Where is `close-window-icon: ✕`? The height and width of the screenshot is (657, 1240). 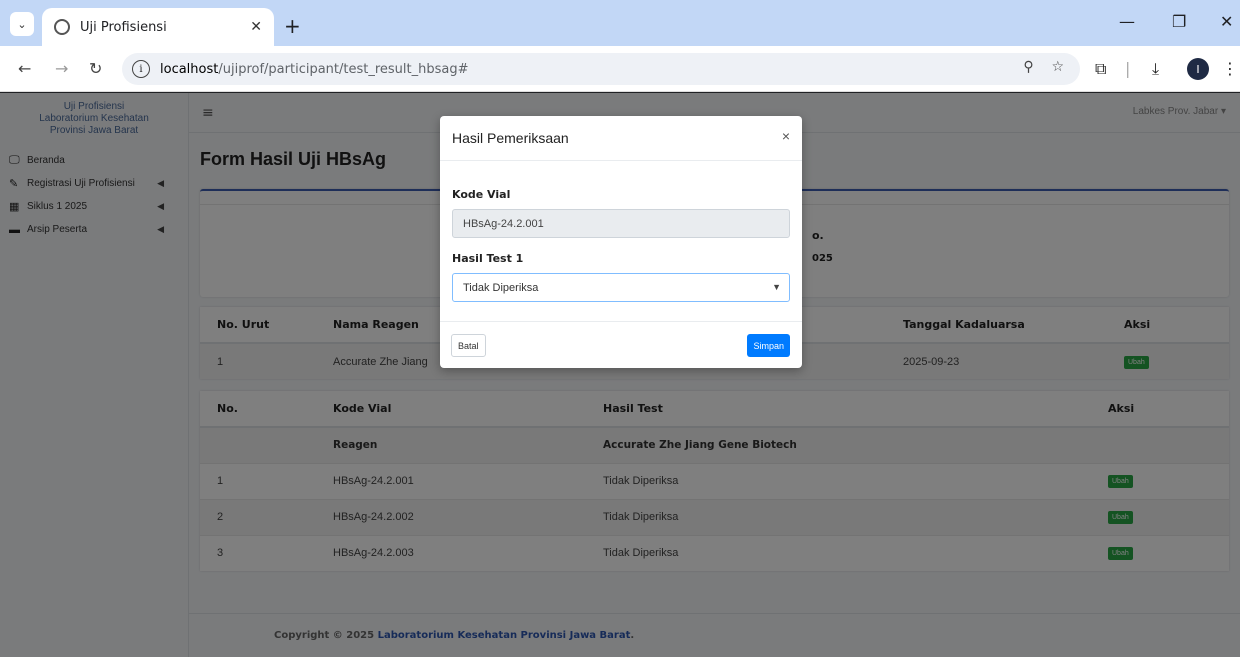 close-window-icon: ✕ is located at coordinates (1226, 21).